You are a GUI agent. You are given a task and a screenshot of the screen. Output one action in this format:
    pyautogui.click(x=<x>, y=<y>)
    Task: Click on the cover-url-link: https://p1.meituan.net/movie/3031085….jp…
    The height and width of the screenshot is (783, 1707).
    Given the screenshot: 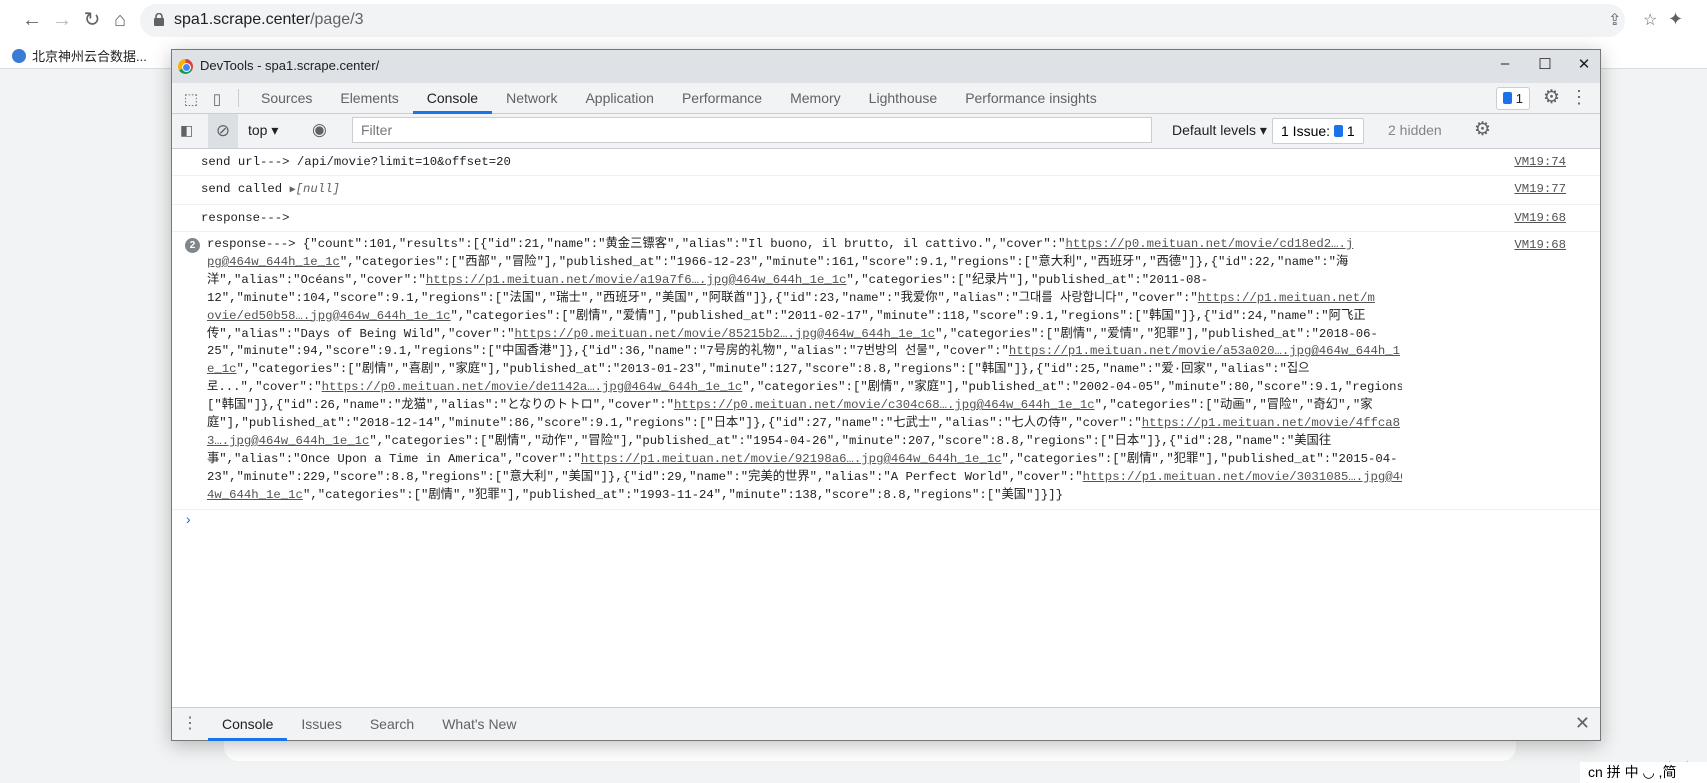 What is the action you would take?
    pyautogui.click(x=1242, y=477)
    